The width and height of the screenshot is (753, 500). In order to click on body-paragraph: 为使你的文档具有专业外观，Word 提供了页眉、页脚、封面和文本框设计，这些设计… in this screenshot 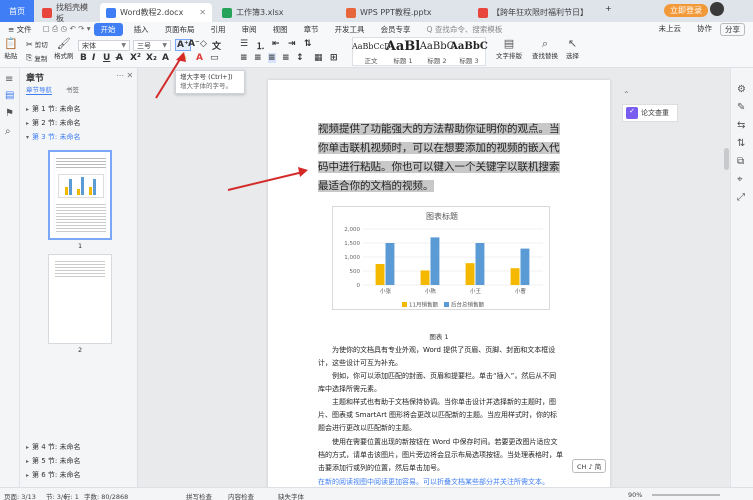, I will do `click(440, 357)`.